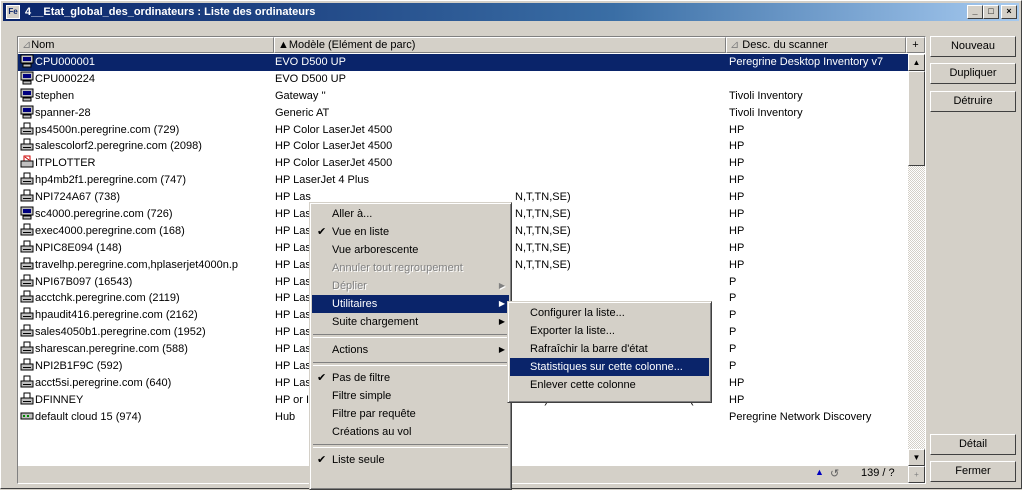 This screenshot has width=1022, height=490. Describe the element at coordinates (973, 73) in the screenshot. I see `duplicate-button: Dupliquer` at that location.